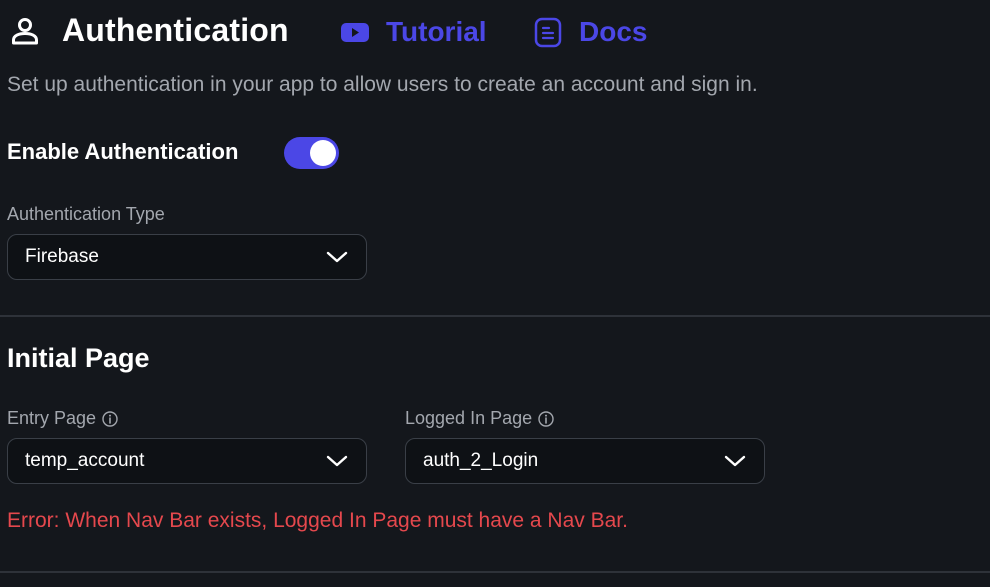 Image resolution: width=990 pixels, height=587 pixels. I want to click on document-icon, so click(548, 32).